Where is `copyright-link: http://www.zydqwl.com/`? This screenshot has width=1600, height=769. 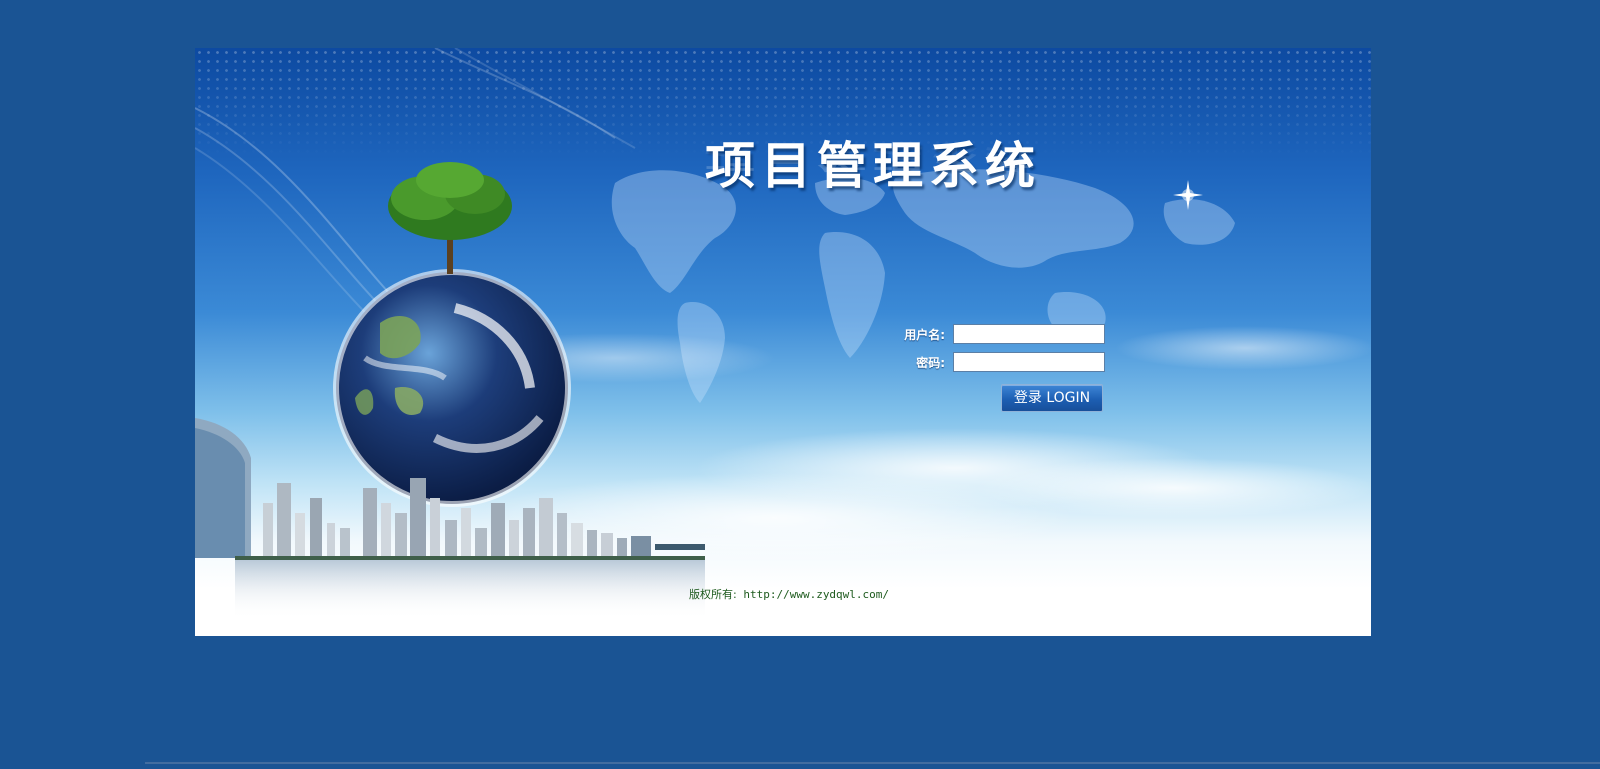 copyright-link: http://www.zydqwl.com/ is located at coordinates (816, 594).